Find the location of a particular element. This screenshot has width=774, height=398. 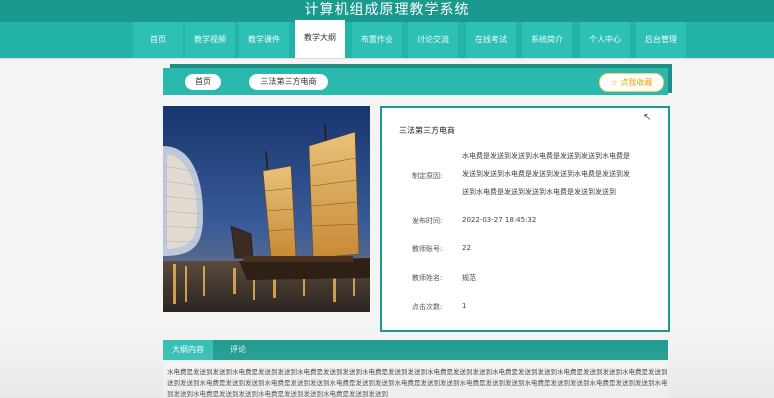

nav-item-outline: 教学大纲 is located at coordinates (320, 39).